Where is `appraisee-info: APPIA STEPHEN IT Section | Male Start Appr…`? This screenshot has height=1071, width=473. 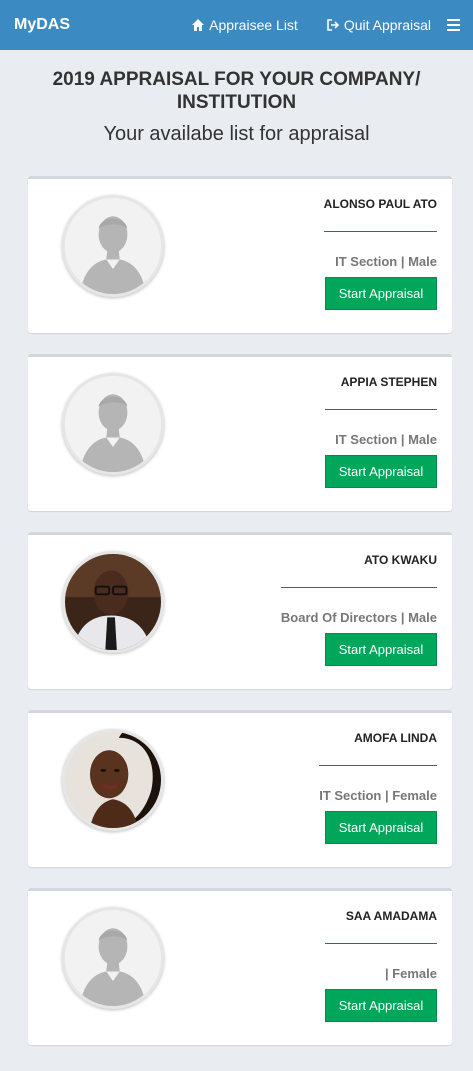 appraisee-info: APPIA STEPHEN IT Section | Male Start Appr… is located at coordinates (381, 431).